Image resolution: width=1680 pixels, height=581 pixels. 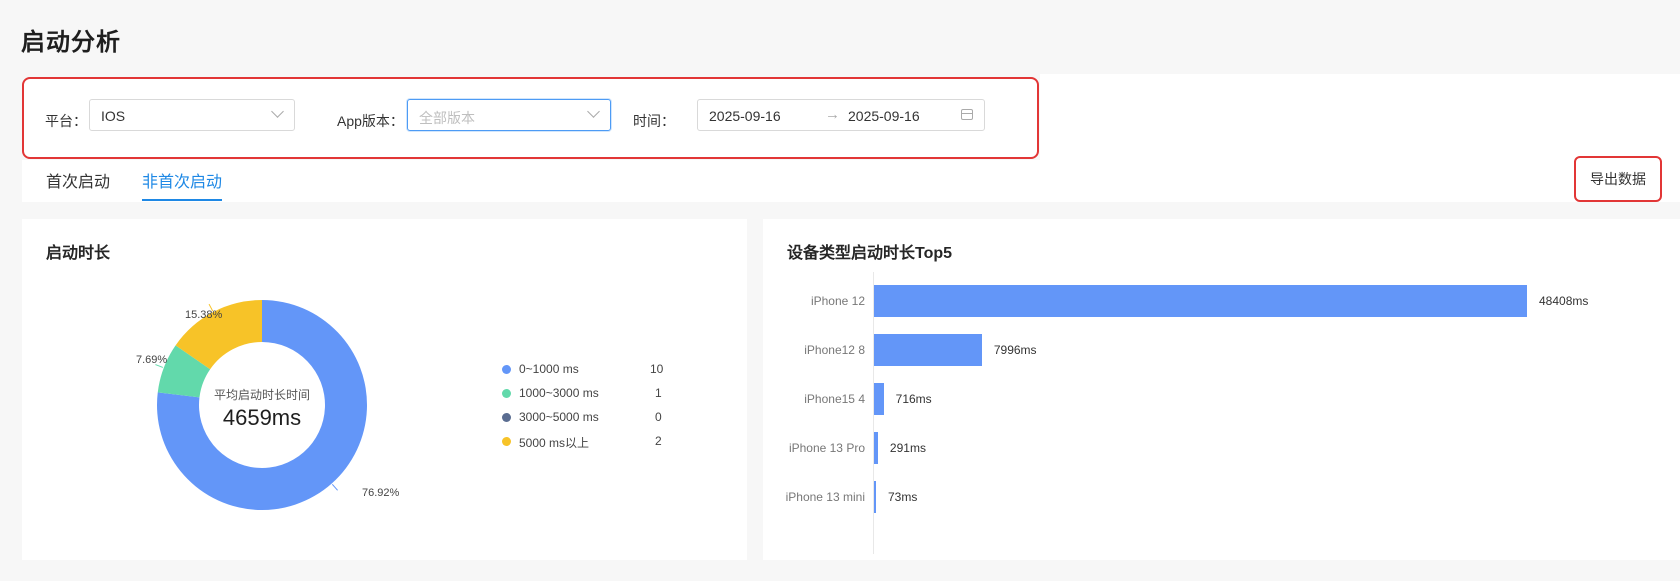 I want to click on legend-count: 2, so click(x=658, y=441).